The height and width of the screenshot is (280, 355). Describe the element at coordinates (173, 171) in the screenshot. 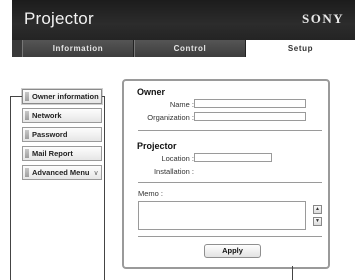

I see `installation-label: Installation :` at that location.